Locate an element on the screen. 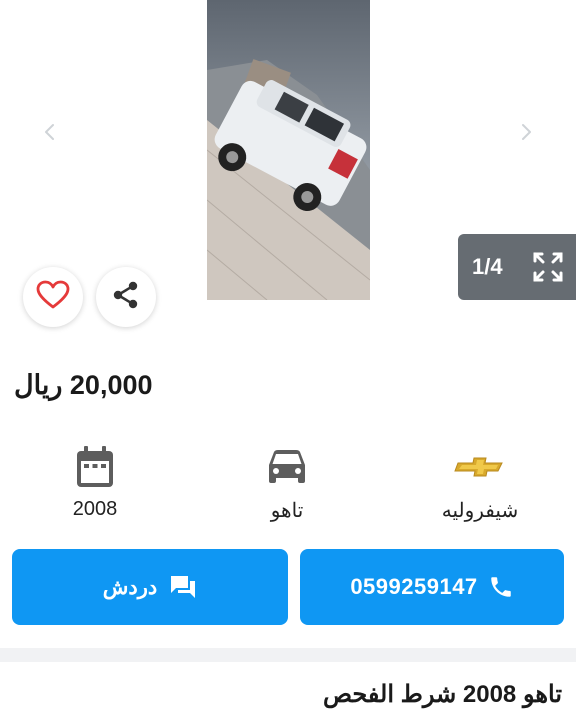  chevron-right-icon is located at coordinates (526, 134).